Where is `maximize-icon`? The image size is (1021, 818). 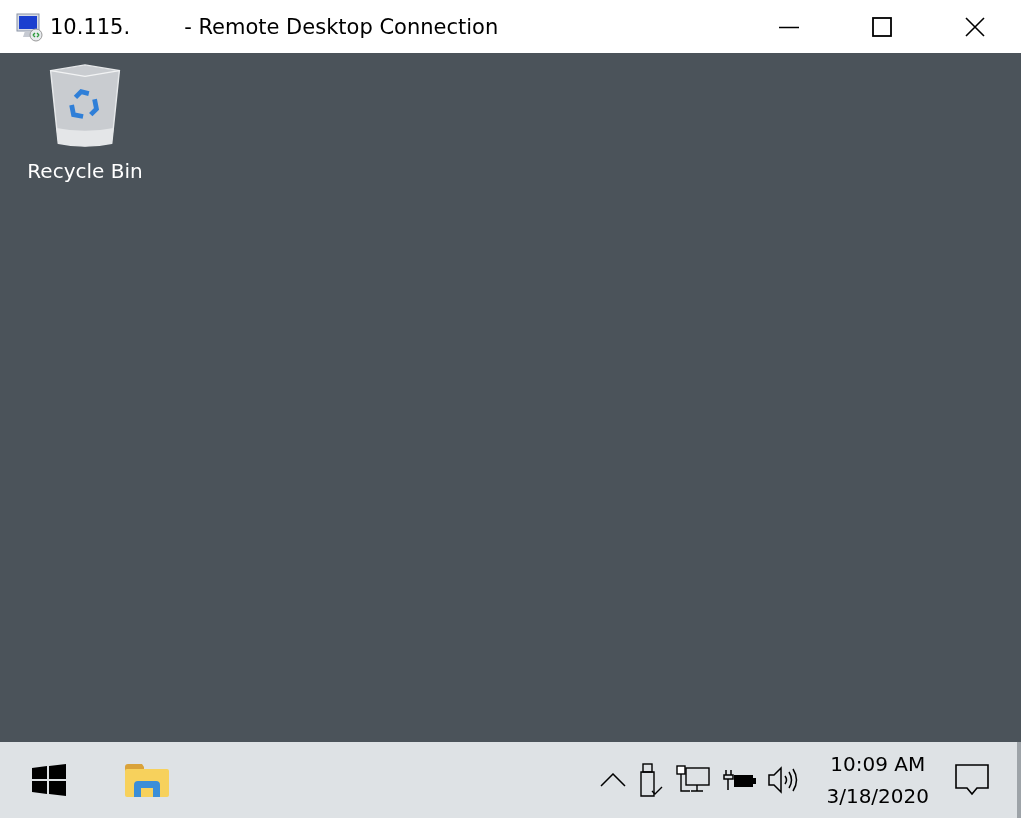
maximize-icon is located at coordinates (881, 26).